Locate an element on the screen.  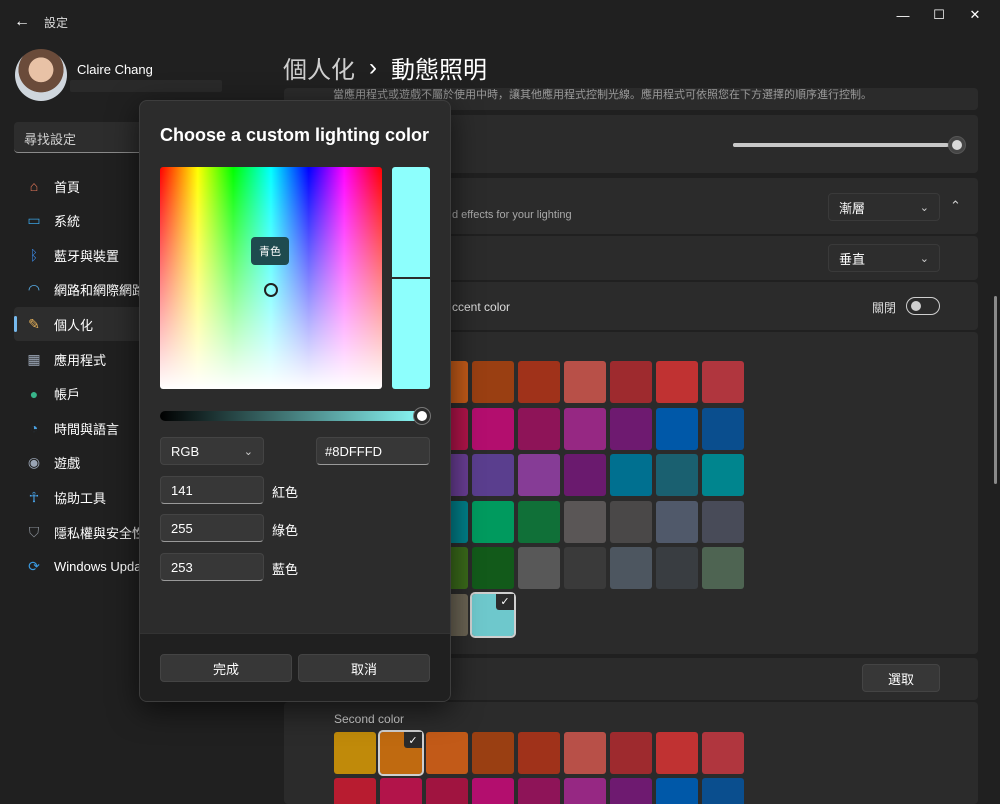
chevron-down-icon: ⌄ is located at coordinates (924, 207).